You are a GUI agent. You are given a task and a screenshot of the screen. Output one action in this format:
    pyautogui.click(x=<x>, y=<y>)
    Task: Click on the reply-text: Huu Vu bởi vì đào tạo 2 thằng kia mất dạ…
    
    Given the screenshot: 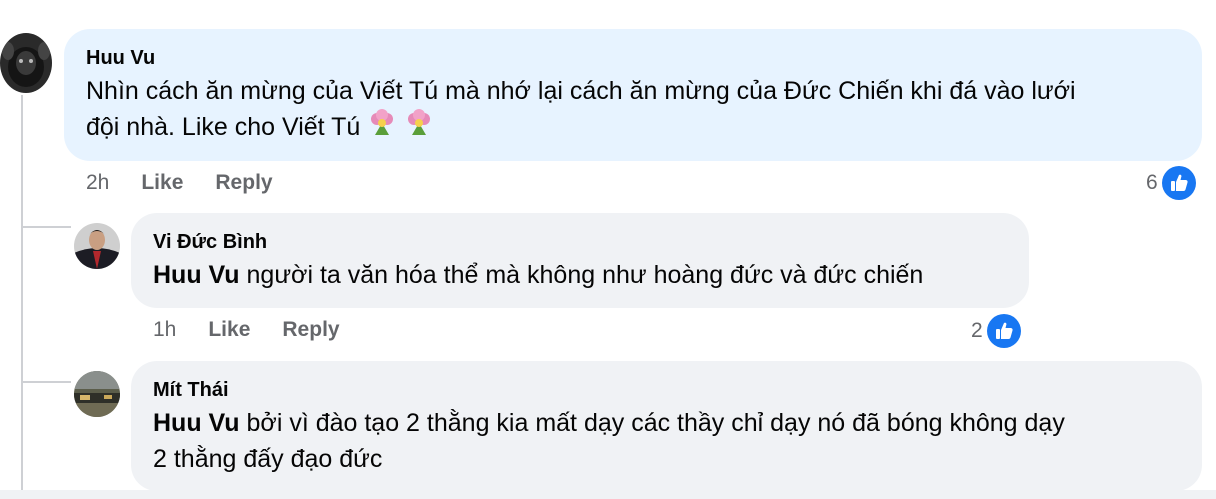 What is the action you would take?
    pyautogui.click(x=666, y=423)
    